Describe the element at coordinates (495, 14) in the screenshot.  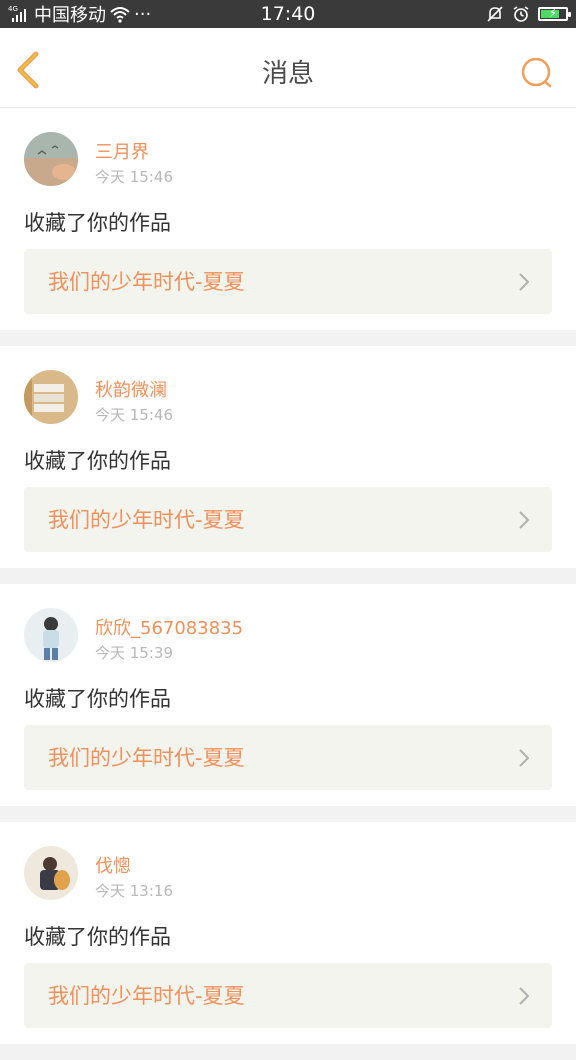
I see `bell-muted-icon` at that location.